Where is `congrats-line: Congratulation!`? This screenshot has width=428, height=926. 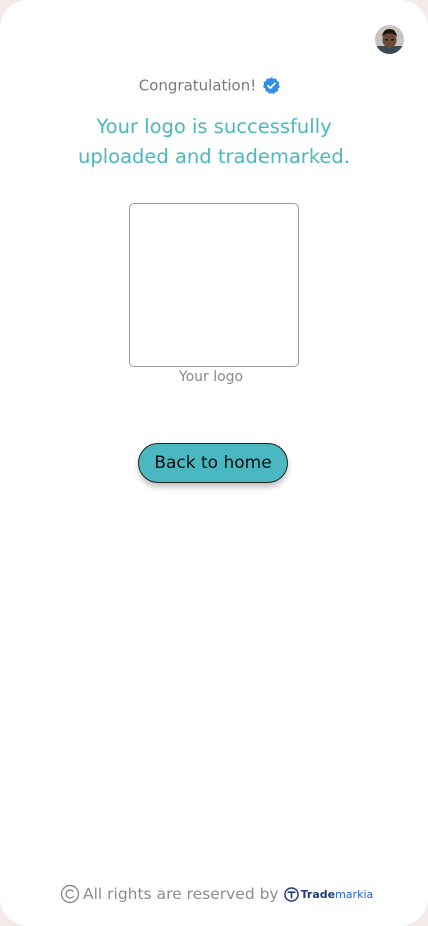
congrats-line: Congratulation! is located at coordinates (210, 85).